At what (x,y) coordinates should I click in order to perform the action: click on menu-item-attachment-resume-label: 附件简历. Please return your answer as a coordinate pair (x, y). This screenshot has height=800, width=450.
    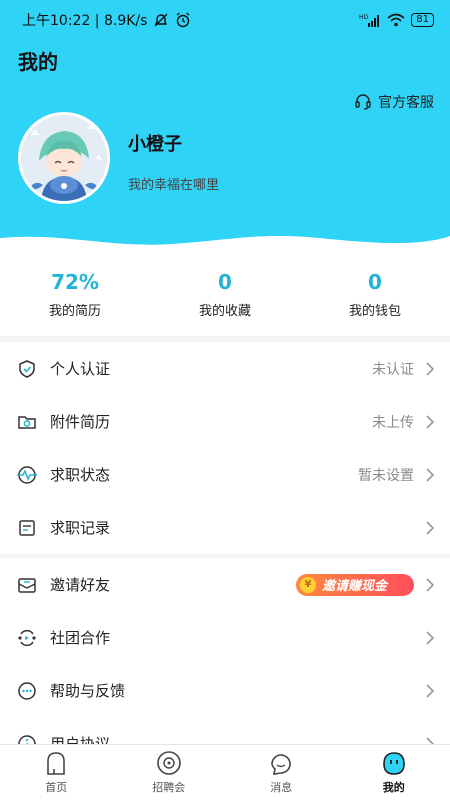
    Looking at the image, I should click on (80, 422).